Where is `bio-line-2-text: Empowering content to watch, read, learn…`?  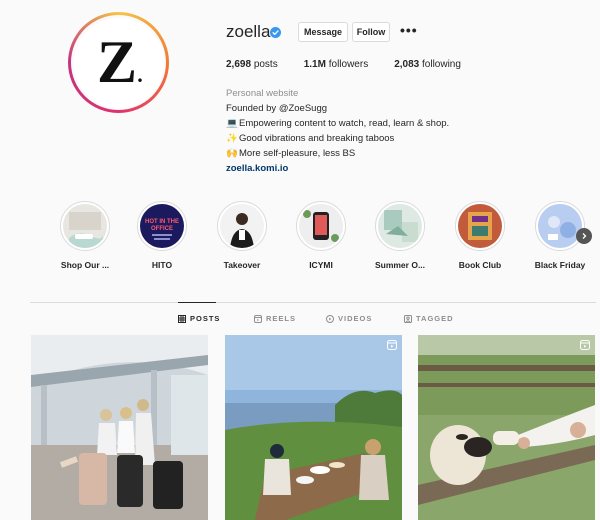 bio-line-2-text: Empowering content to watch, read, learn… is located at coordinates (344, 123).